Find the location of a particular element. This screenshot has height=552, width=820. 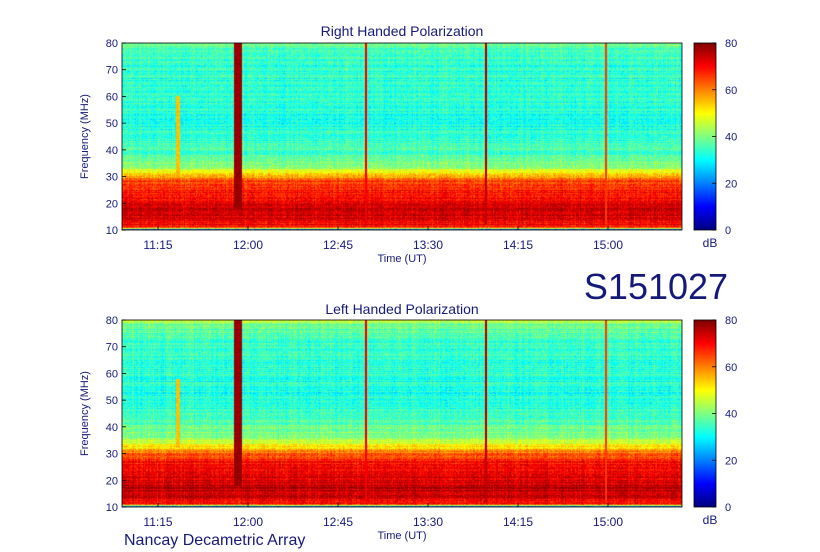

panel-title: Left Handed Polarization is located at coordinates (401, 309).